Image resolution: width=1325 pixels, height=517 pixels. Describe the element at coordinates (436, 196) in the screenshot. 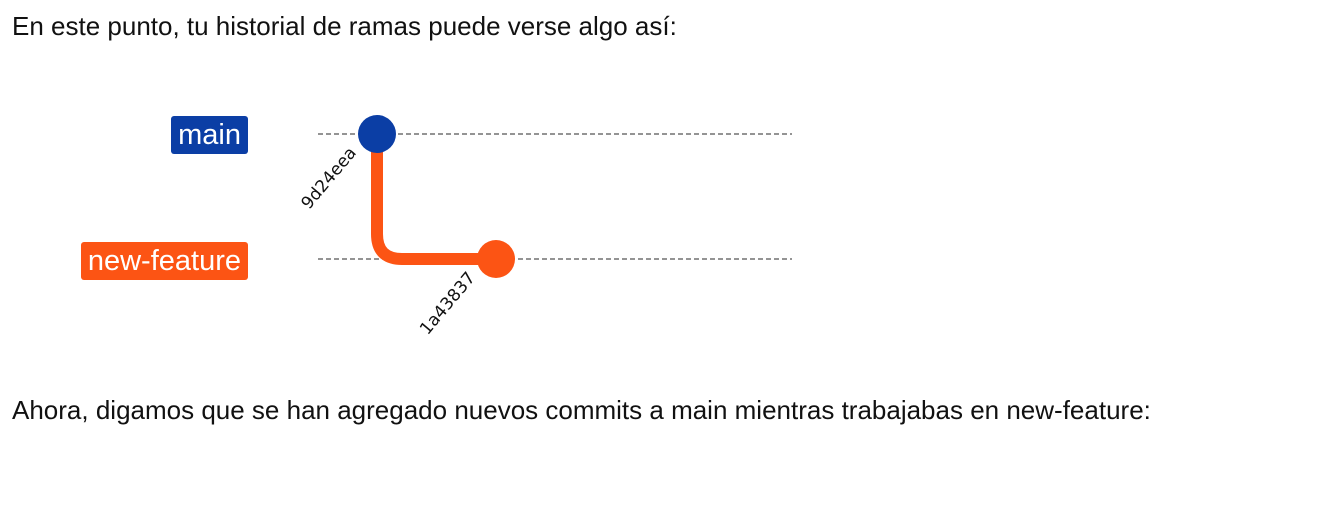

I see `branch-connector` at that location.